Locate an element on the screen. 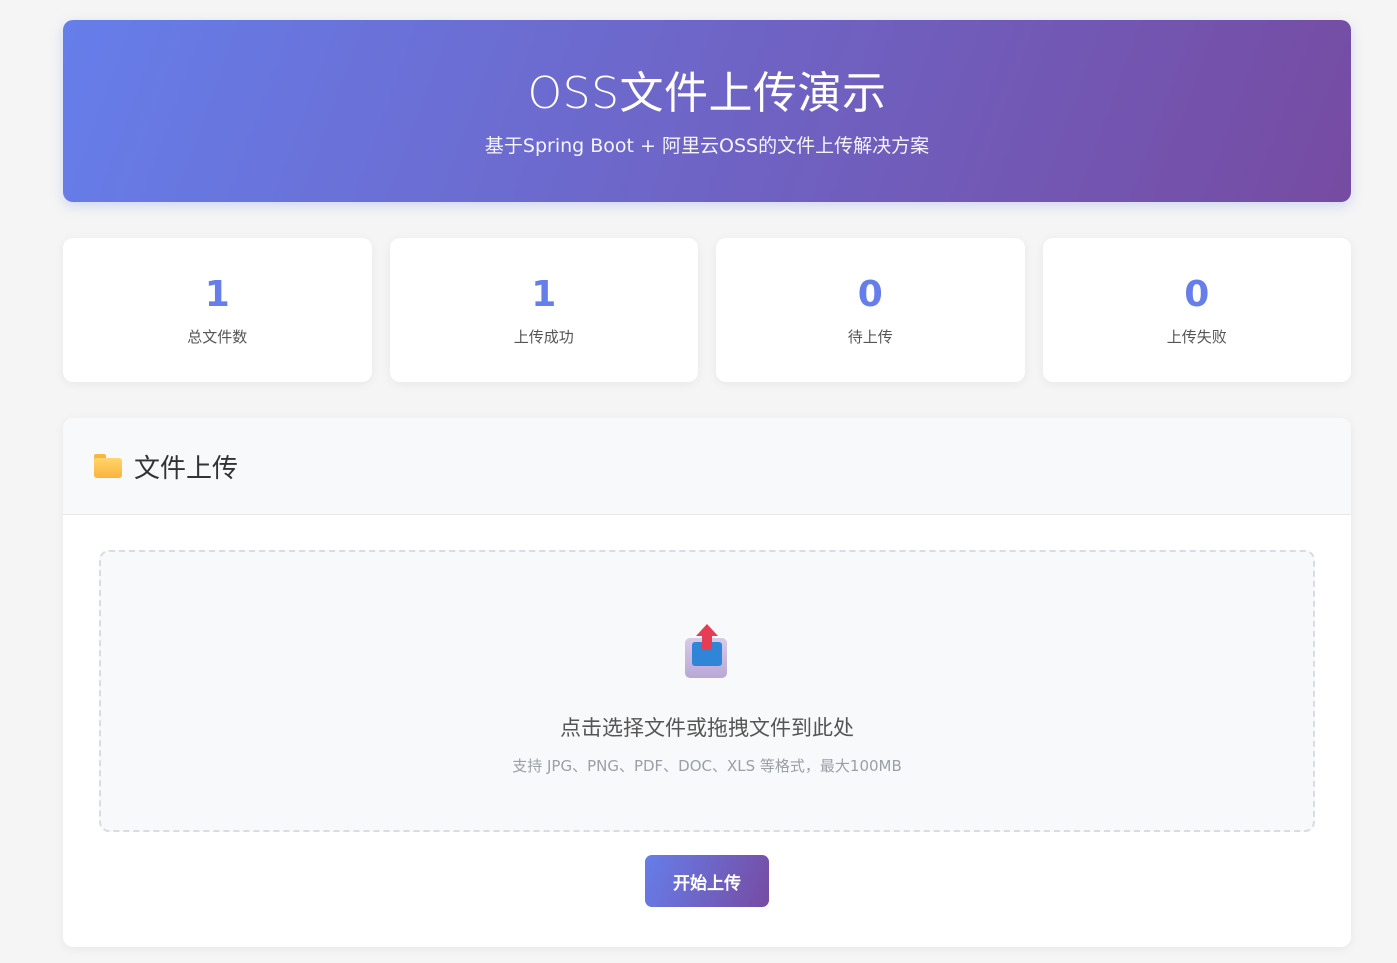 This screenshot has width=1397, height=963. page-subtitle: 基于Spring Boot + 阿里云OSS的文件上传解决方案 is located at coordinates (707, 146).